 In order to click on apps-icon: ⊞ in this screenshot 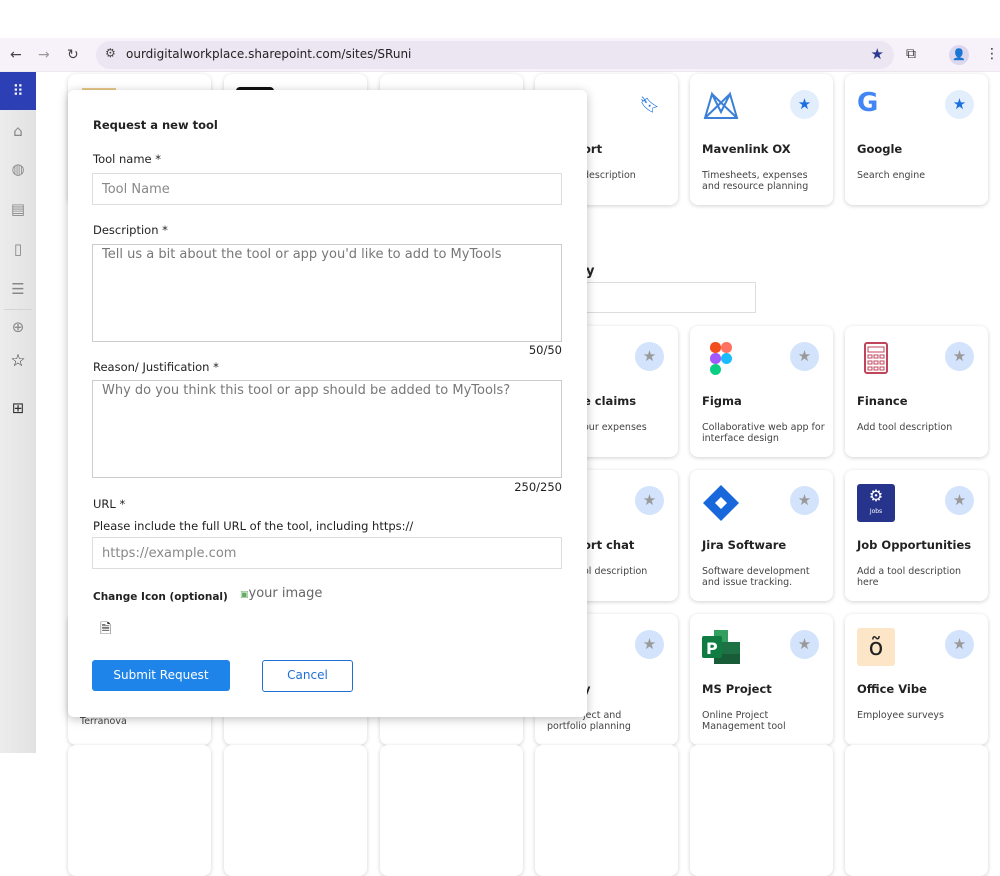, I will do `click(18, 408)`.